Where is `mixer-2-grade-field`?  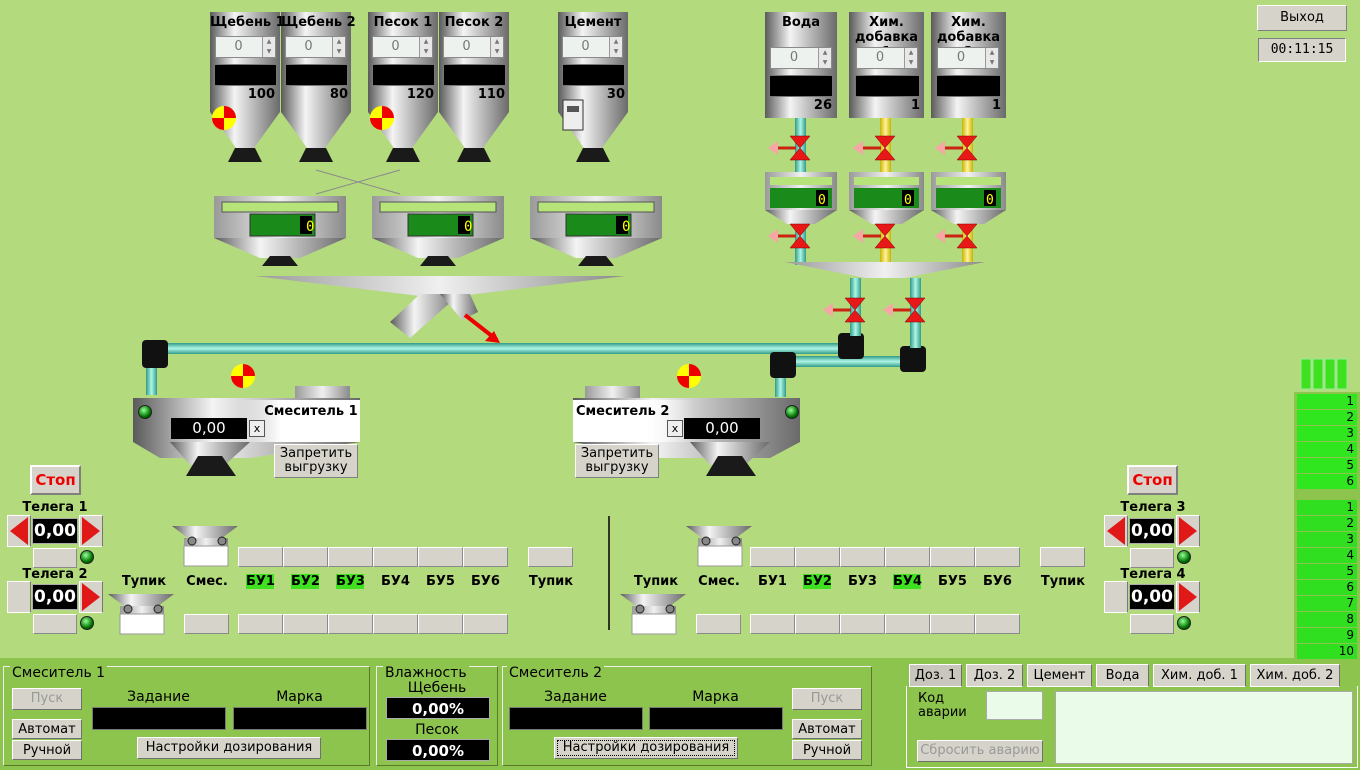 mixer-2-grade-field is located at coordinates (716, 718).